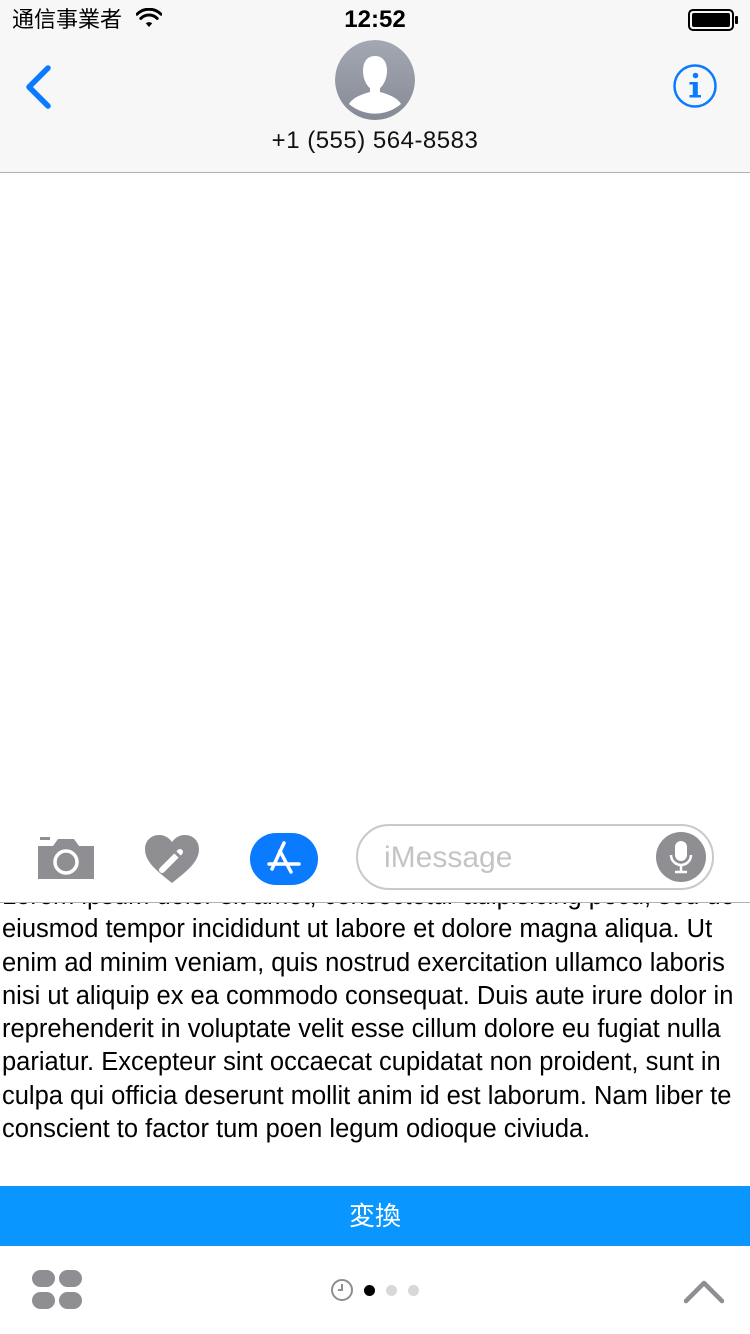 This screenshot has height=1334, width=750. I want to click on back-button, so click(40, 87).